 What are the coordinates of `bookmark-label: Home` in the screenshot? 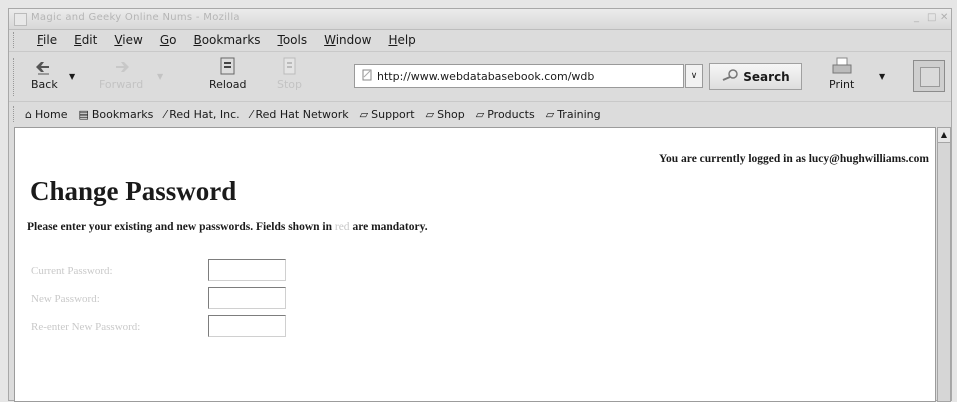 It's located at (51, 114).